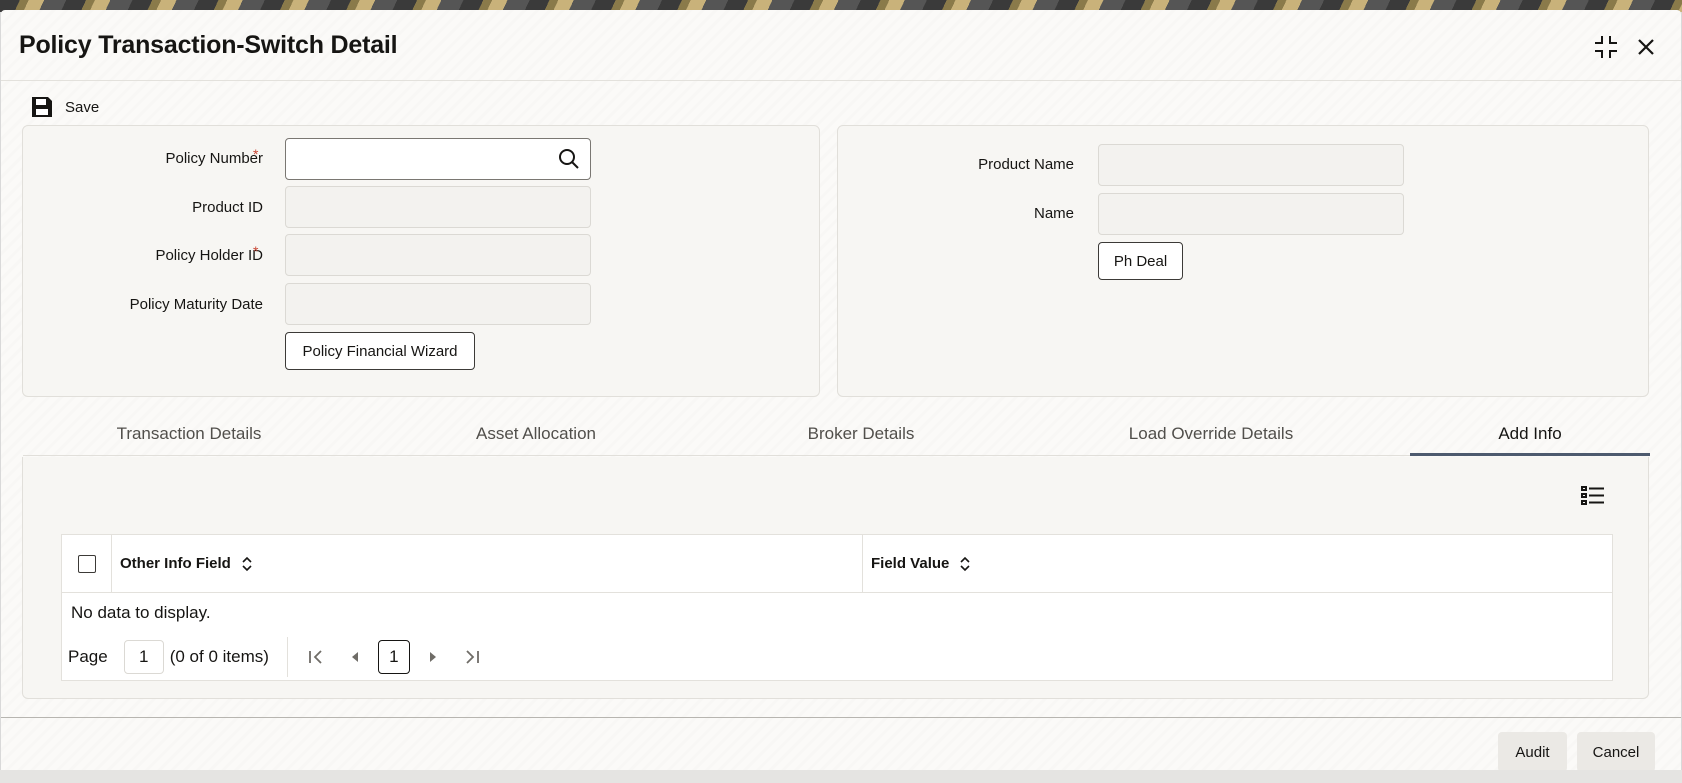 This screenshot has width=1682, height=783. Describe the element at coordinates (227, 207) in the screenshot. I see `product-id-label: Product ID` at that location.